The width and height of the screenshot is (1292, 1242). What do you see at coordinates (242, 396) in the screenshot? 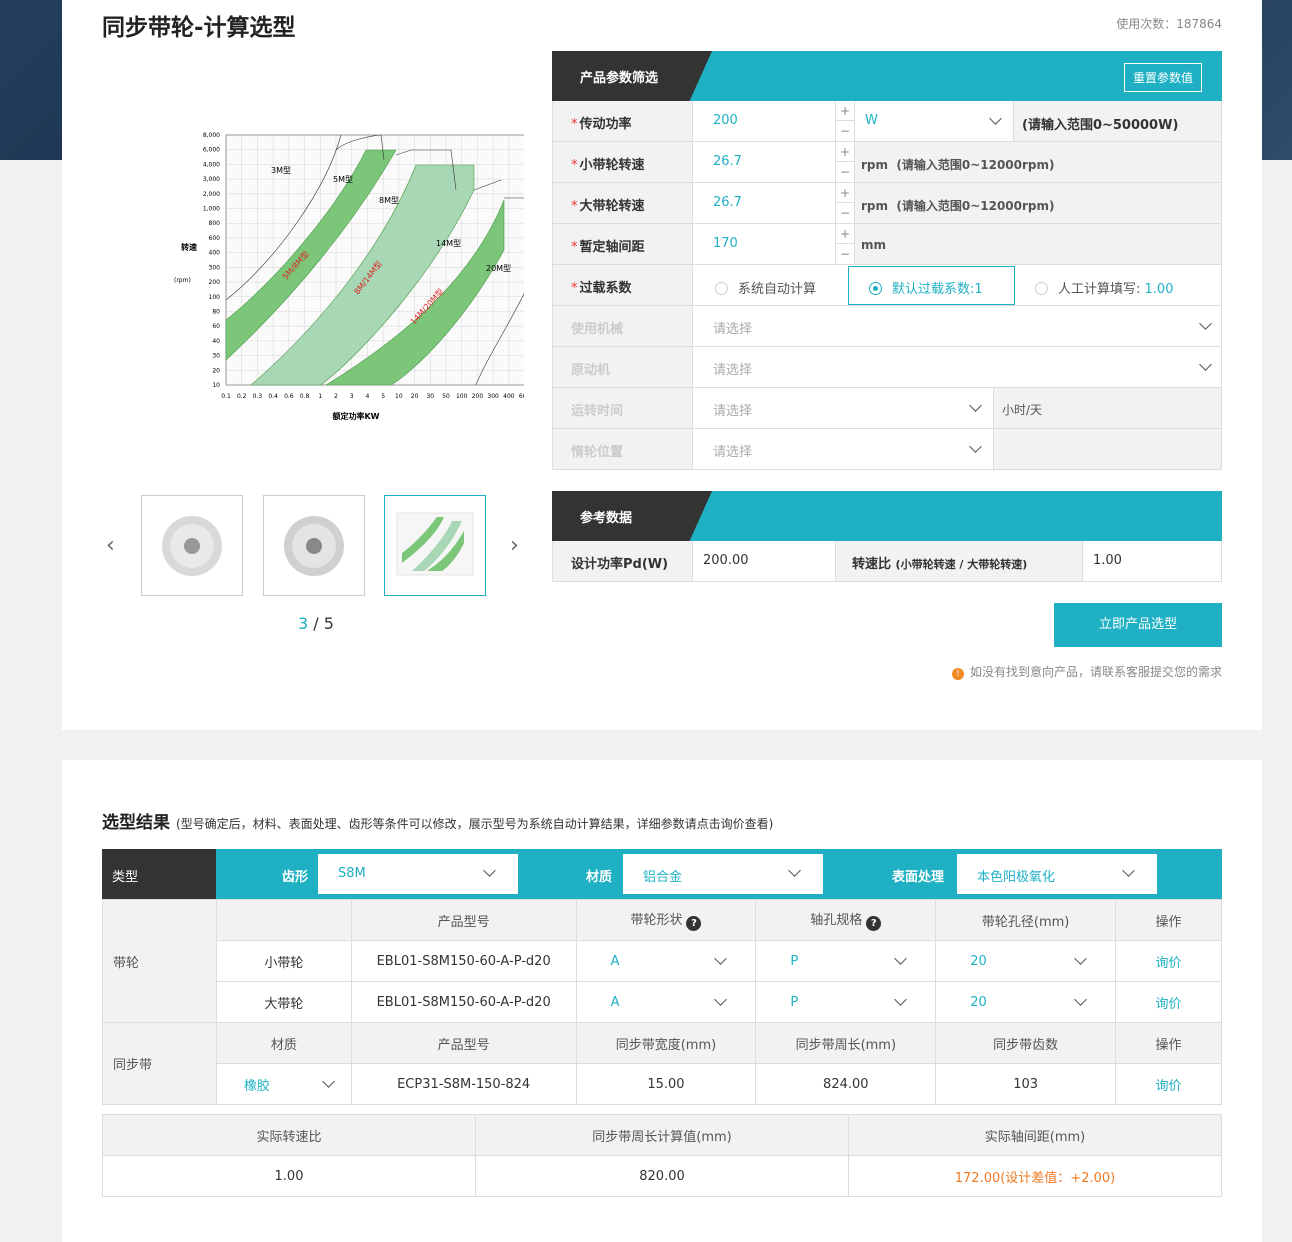
I see `x-tick-label: 0.2` at bounding box center [242, 396].